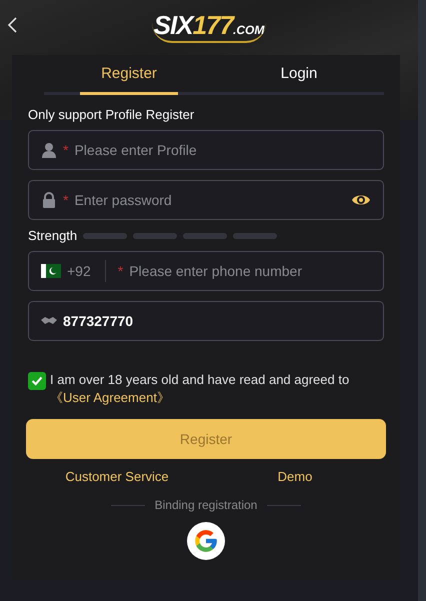 The height and width of the screenshot is (601, 426). What do you see at coordinates (222, 150) in the screenshot?
I see `profile-input: Please enter Profile` at bounding box center [222, 150].